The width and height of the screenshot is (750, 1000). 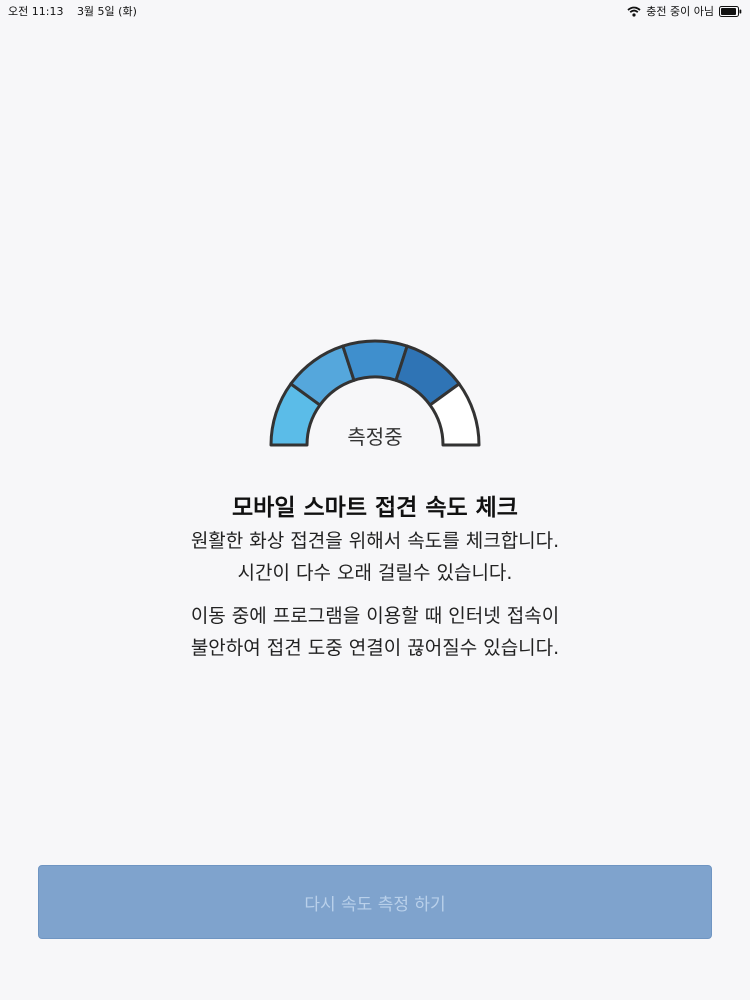 What do you see at coordinates (375, 10) in the screenshot?
I see `status-bar: 오전 11:13 3월 5일 (화) 충전 중이 아님` at bounding box center [375, 10].